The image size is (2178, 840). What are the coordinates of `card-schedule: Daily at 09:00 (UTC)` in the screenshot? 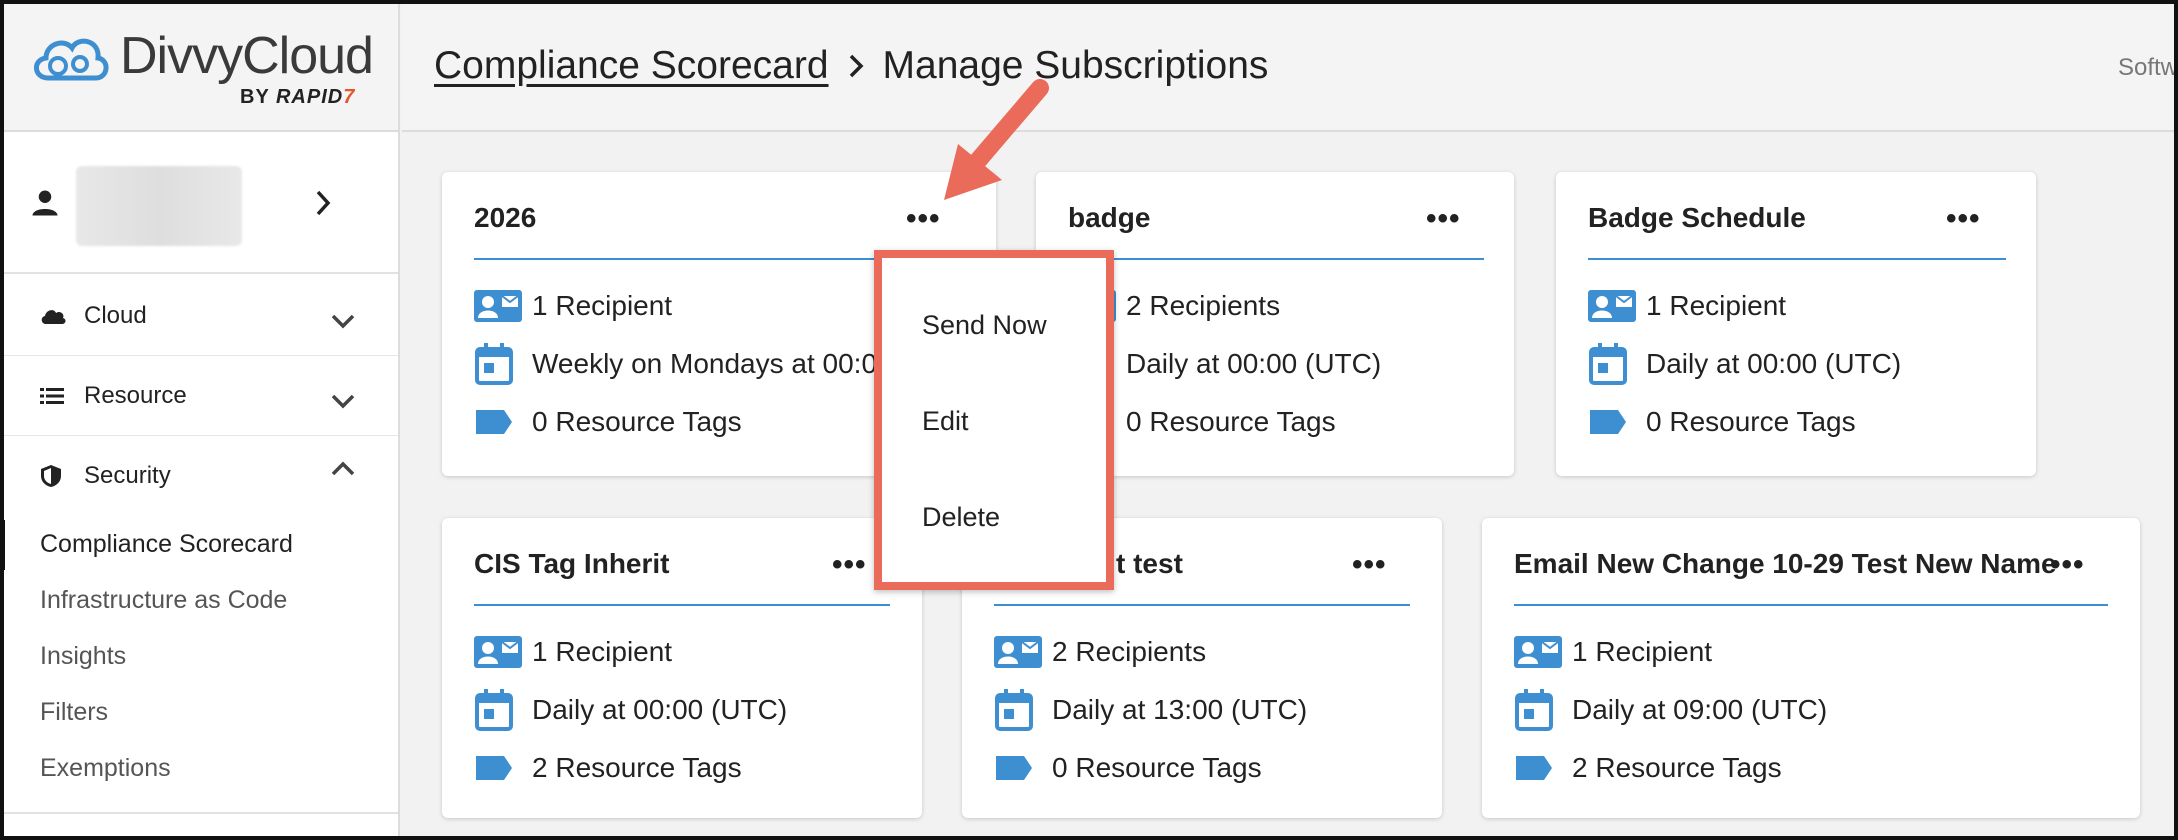 It's located at (1670, 710).